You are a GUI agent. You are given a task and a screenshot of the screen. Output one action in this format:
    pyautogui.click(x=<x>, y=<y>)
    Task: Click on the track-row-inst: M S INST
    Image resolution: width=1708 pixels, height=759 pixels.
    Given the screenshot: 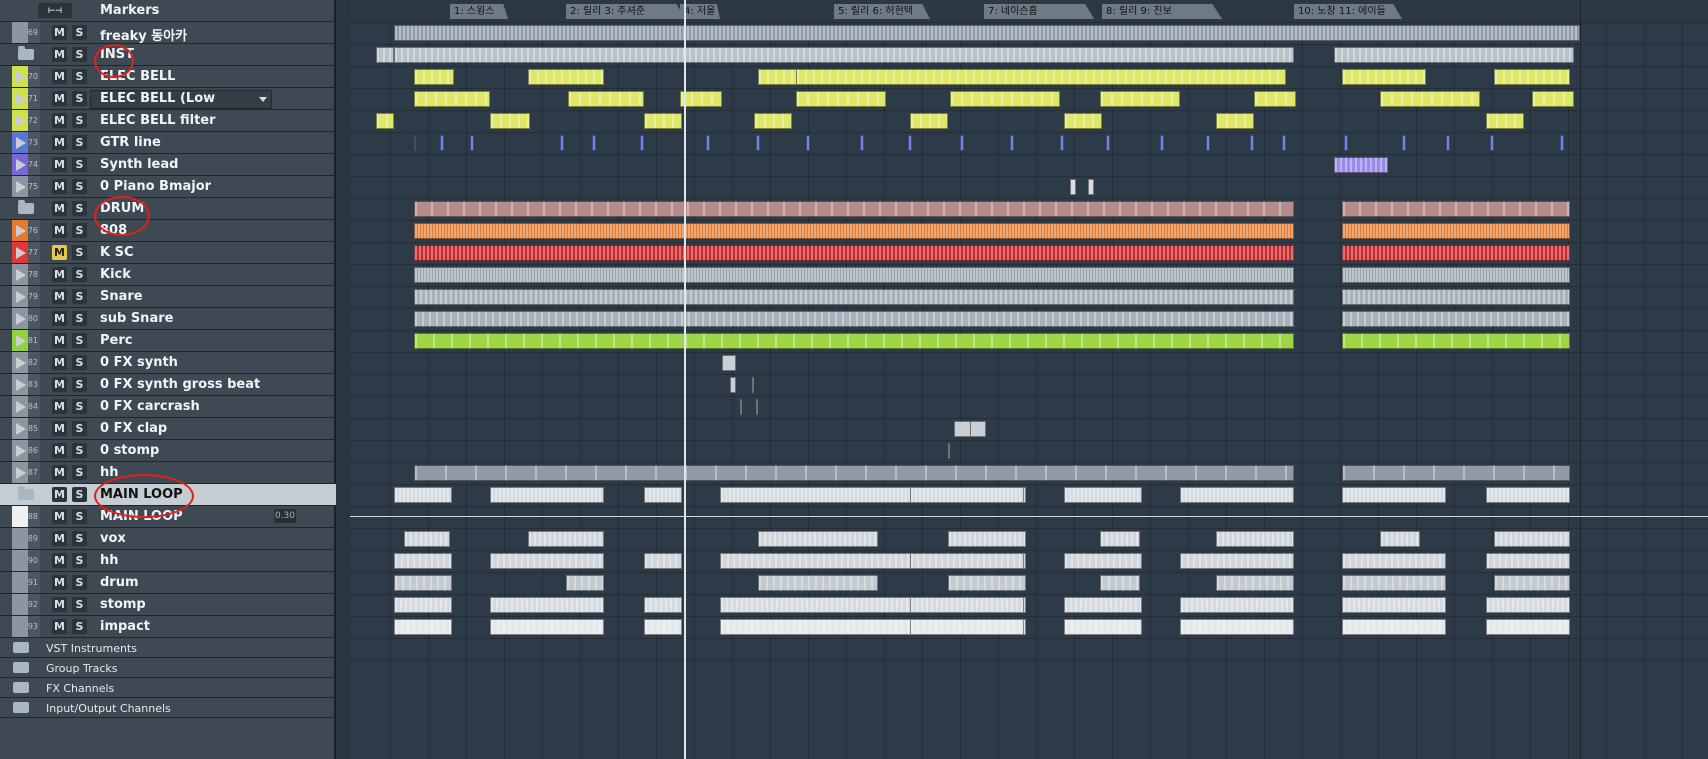 What is the action you would take?
    pyautogui.click(x=168, y=55)
    